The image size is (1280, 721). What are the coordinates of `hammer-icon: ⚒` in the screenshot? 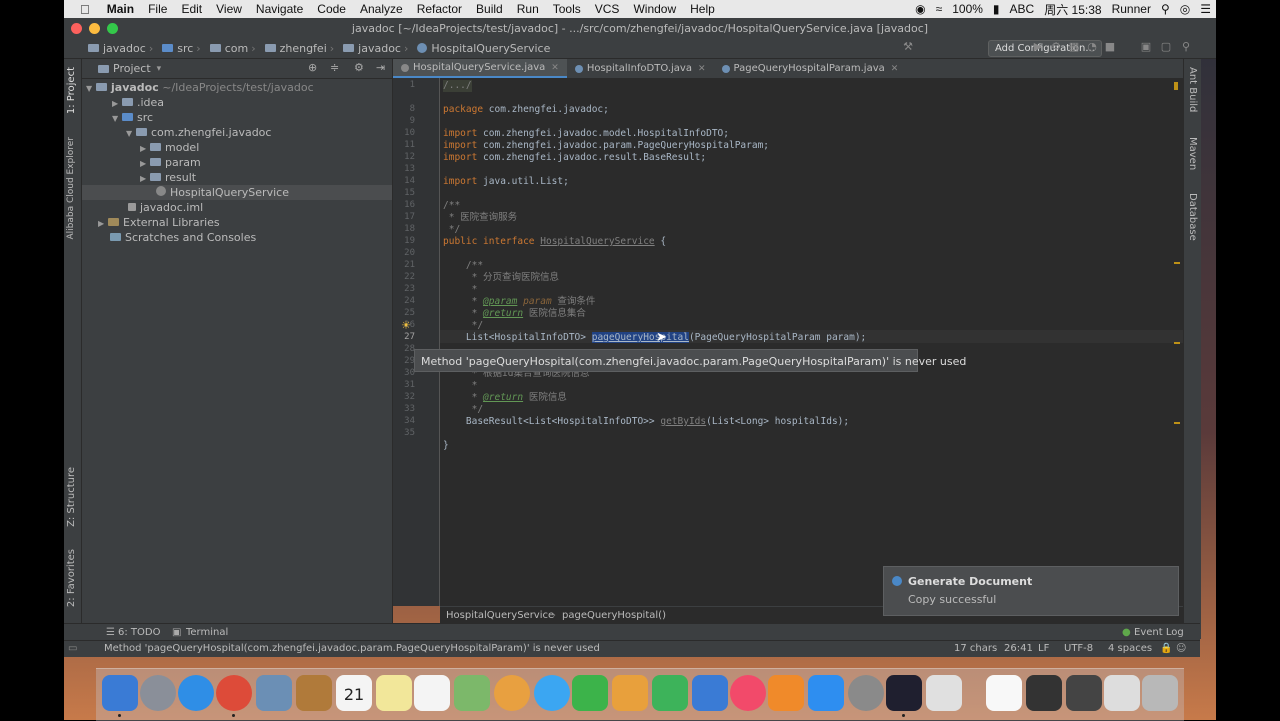 It's located at (908, 47).